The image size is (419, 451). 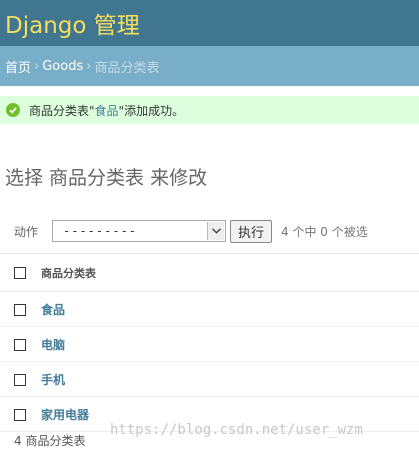 I want to click on paginator: 4 商品分类表, so click(x=50, y=441).